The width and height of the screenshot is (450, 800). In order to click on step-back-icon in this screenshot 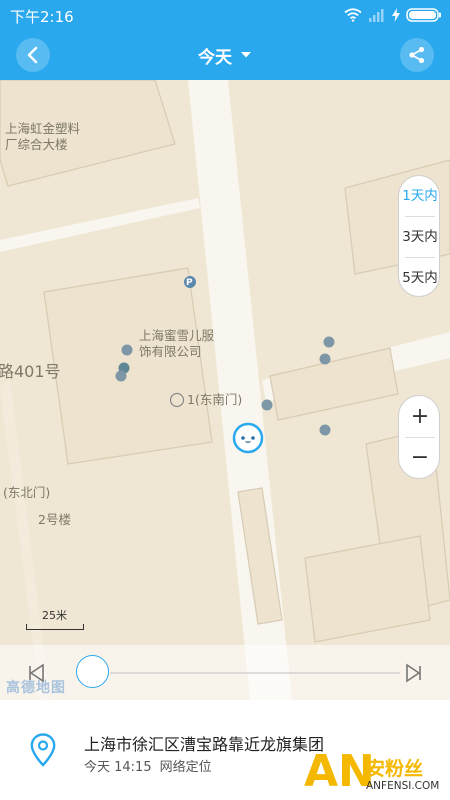, I will do `click(37, 673)`.